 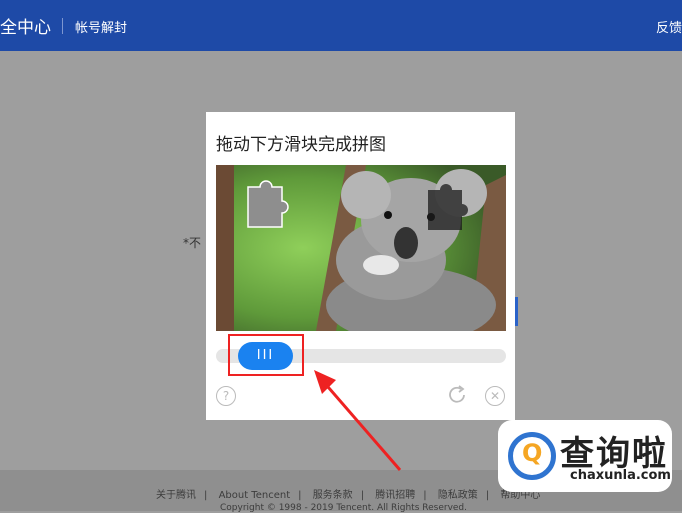 I want to click on background-notice-text: *不, so click(x=192, y=243).